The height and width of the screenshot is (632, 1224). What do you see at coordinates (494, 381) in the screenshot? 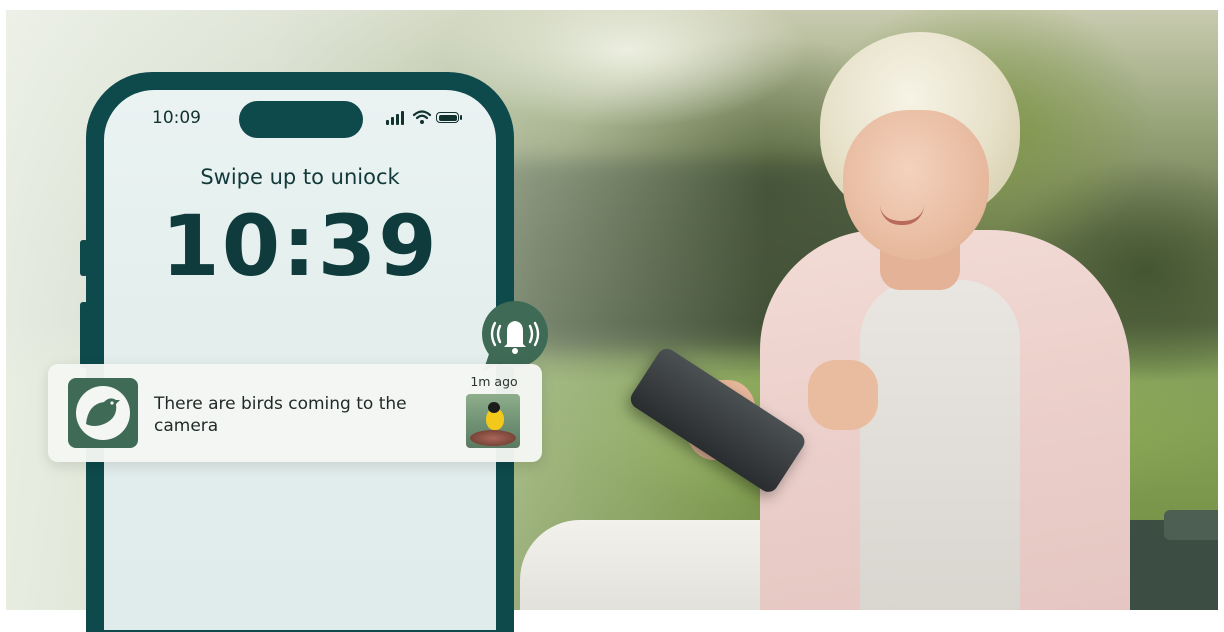
I see `notification-time: 1m ago` at bounding box center [494, 381].